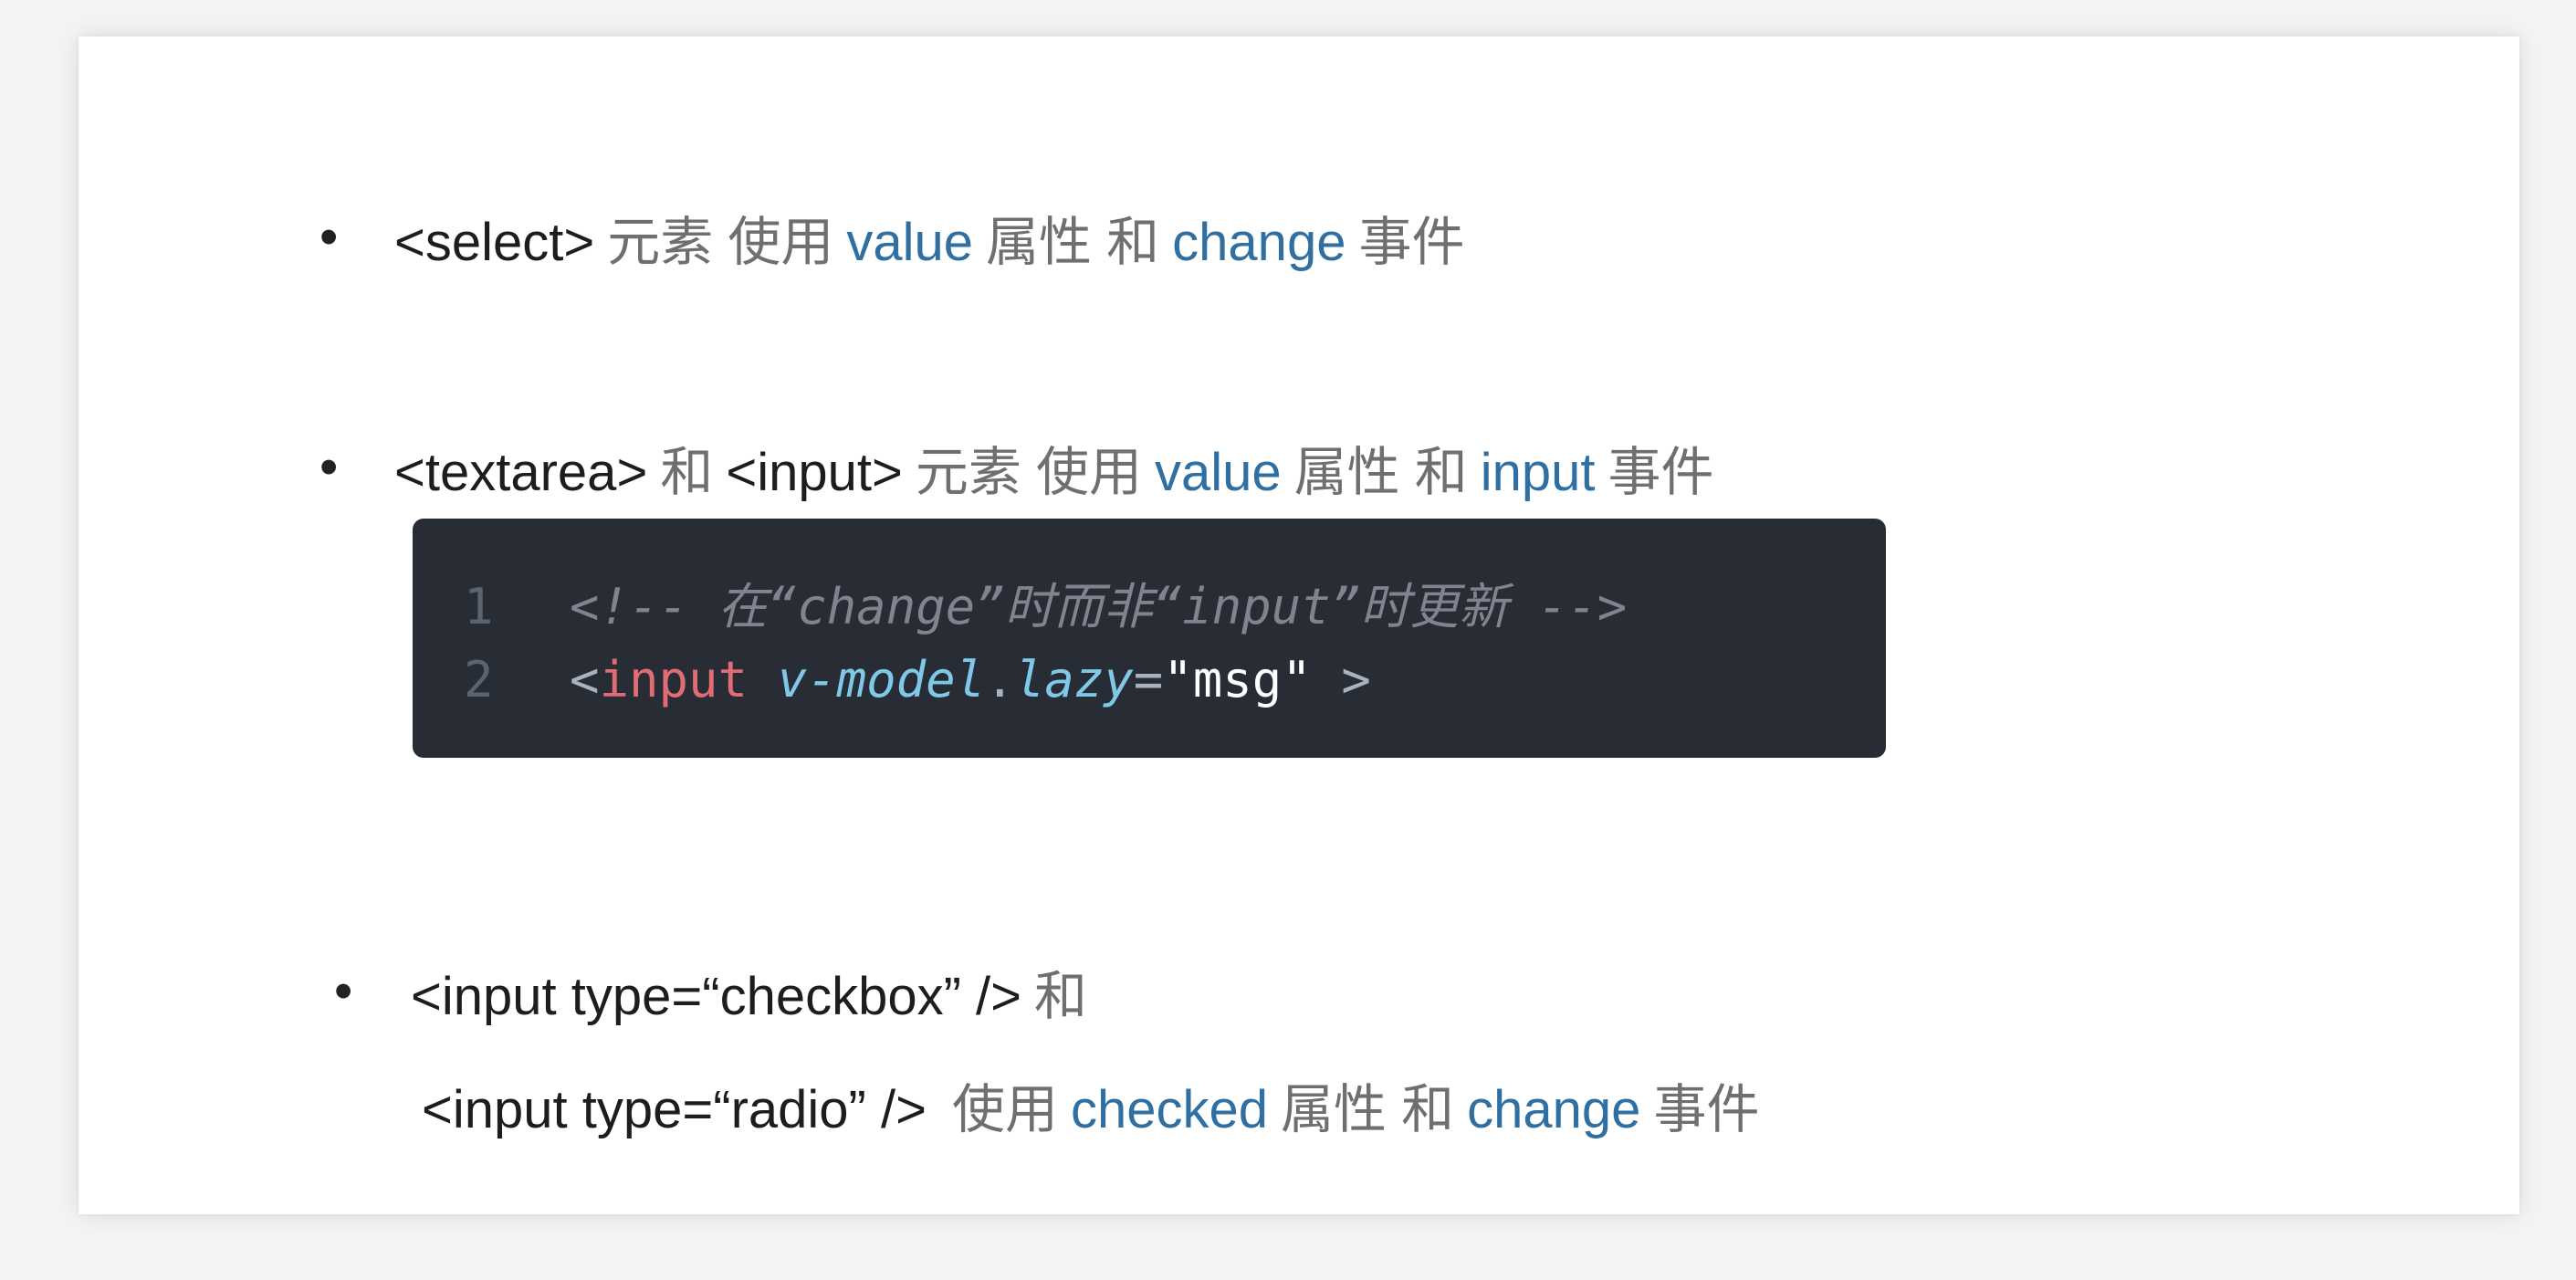 This screenshot has width=2576, height=1280. Describe the element at coordinates (881, 679) in the screenshot. I see `code-attr-name: v-model` at that location.